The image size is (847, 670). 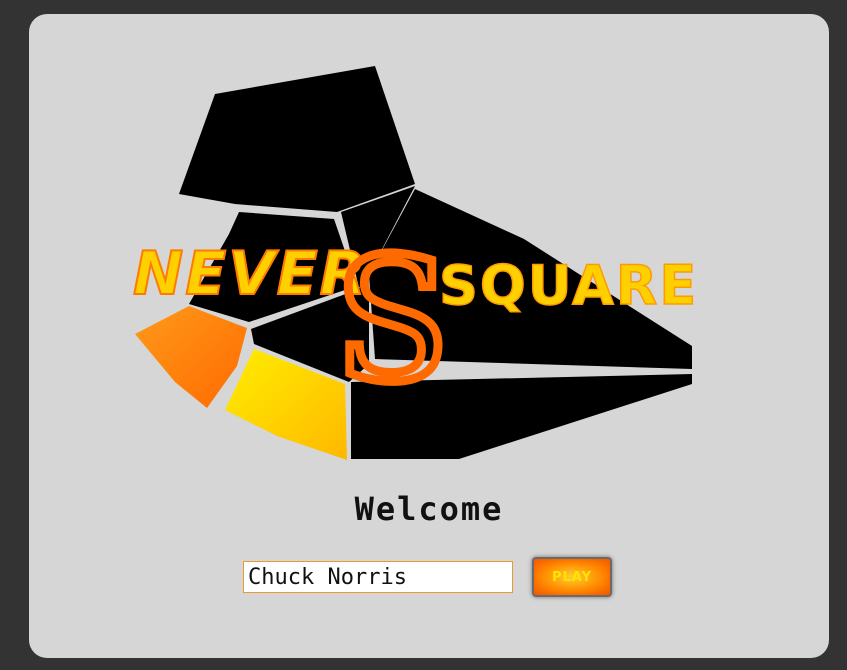 What do you see at coordinates (572, 577) in the screenshot?
I see `play-button: PLAY` at bounding box center [572, 577].